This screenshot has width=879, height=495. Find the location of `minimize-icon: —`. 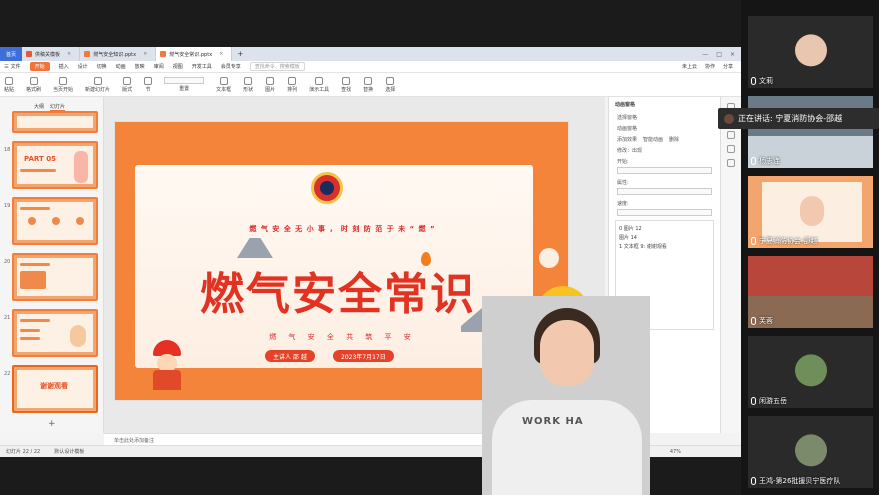

minimize-icon: — is located at coordinates (705, 54).